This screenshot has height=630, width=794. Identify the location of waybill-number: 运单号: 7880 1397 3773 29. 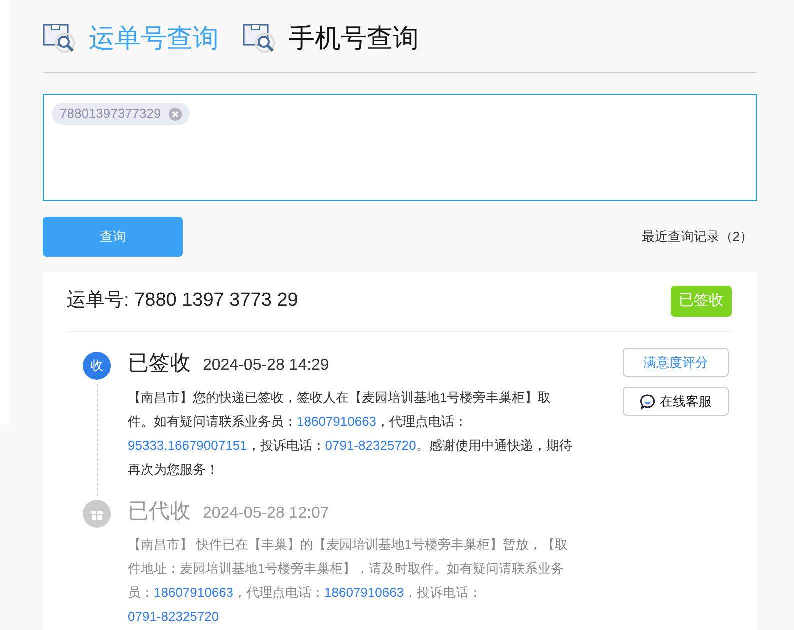
(182, 301).